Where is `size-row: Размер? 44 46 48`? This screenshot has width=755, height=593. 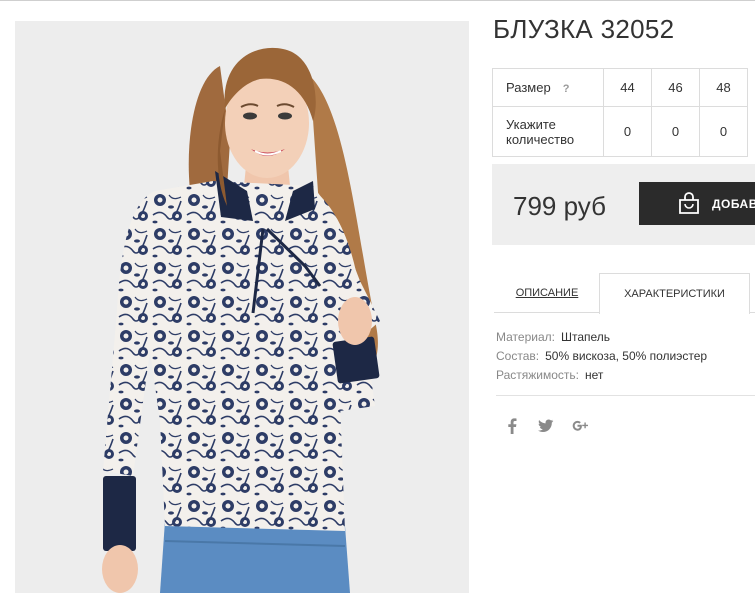 size-row: Размер? 44 46 48 is located at coordinates (620, 87).